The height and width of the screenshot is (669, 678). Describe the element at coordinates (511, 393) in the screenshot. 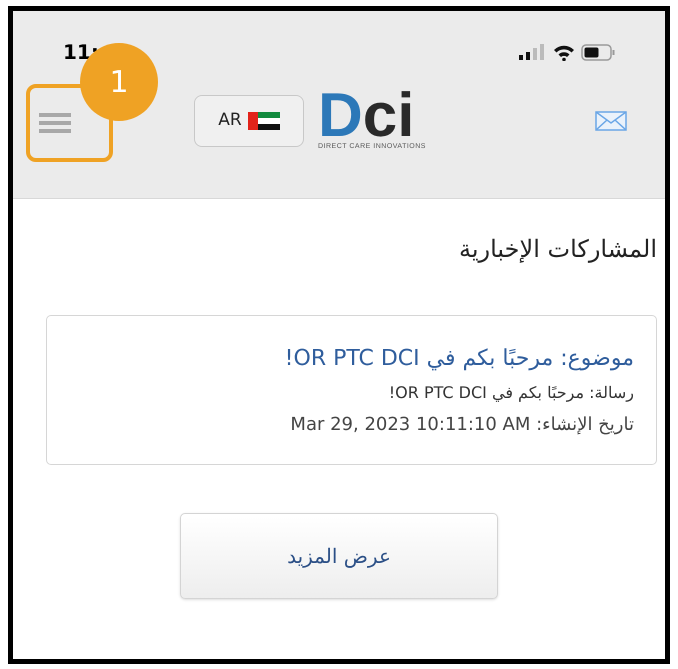

I see `post-message: رسالة: مرحبًا بكم في OR PTC DCI!` at that location.